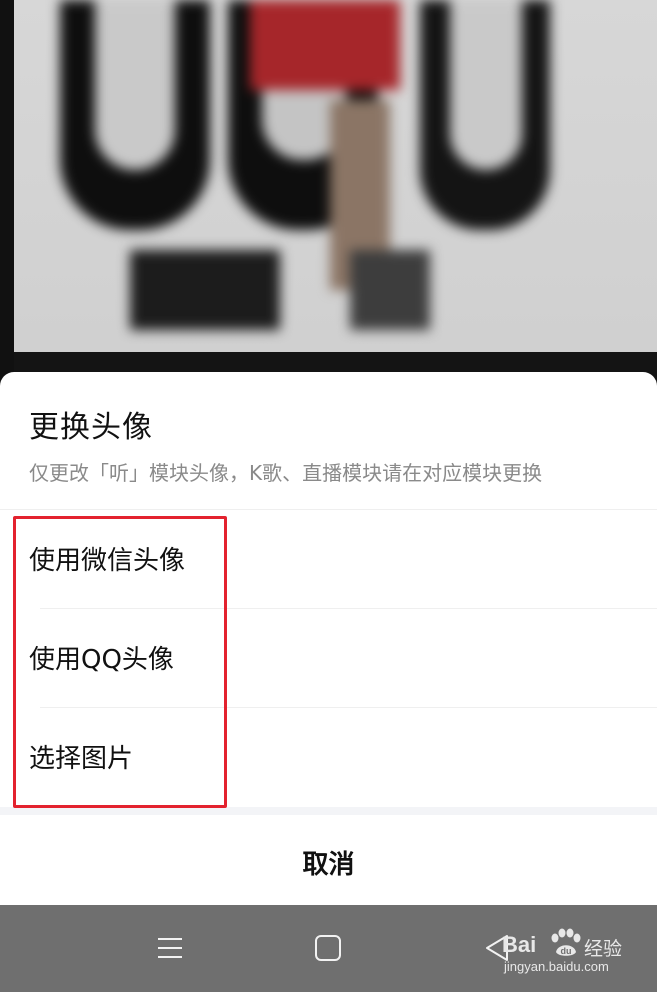 The width and height of the screenshot is (657, 992). What do you see at coordinates (328, 559) in the screenshot?
I see `use-wechat-avatar-option: 使用微信头像` at bounding box center [328, 559].